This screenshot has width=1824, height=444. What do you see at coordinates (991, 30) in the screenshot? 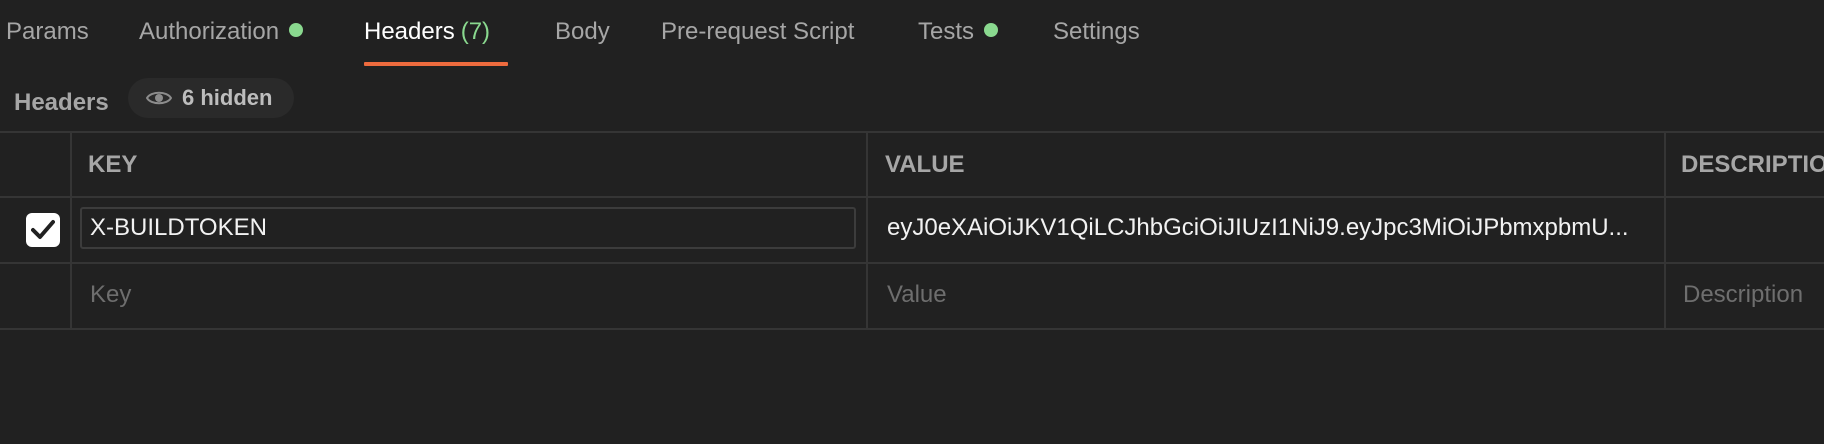
I see `tests-status-dot` at bounding box center [991, 30].